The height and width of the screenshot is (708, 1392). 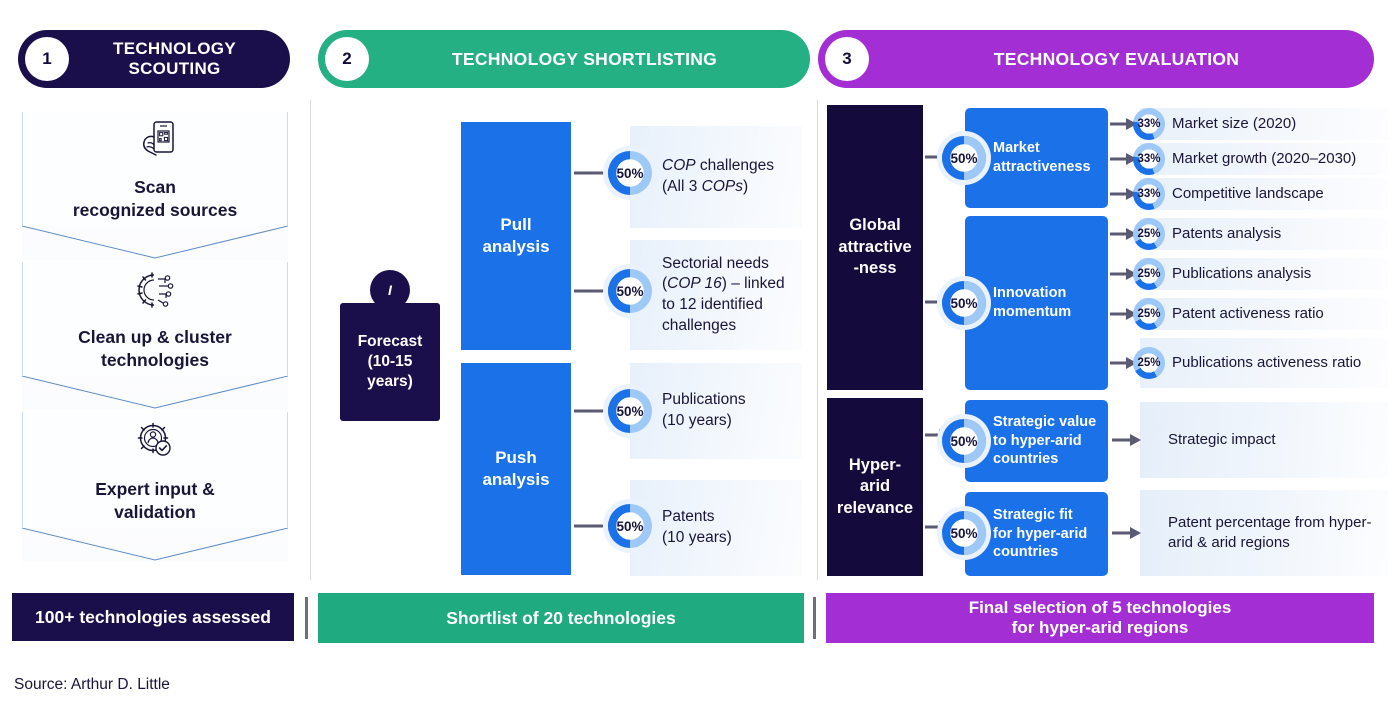 I want to click on metric-market-growth: Market growth (2020–2030), so click(x=1264, y=159).